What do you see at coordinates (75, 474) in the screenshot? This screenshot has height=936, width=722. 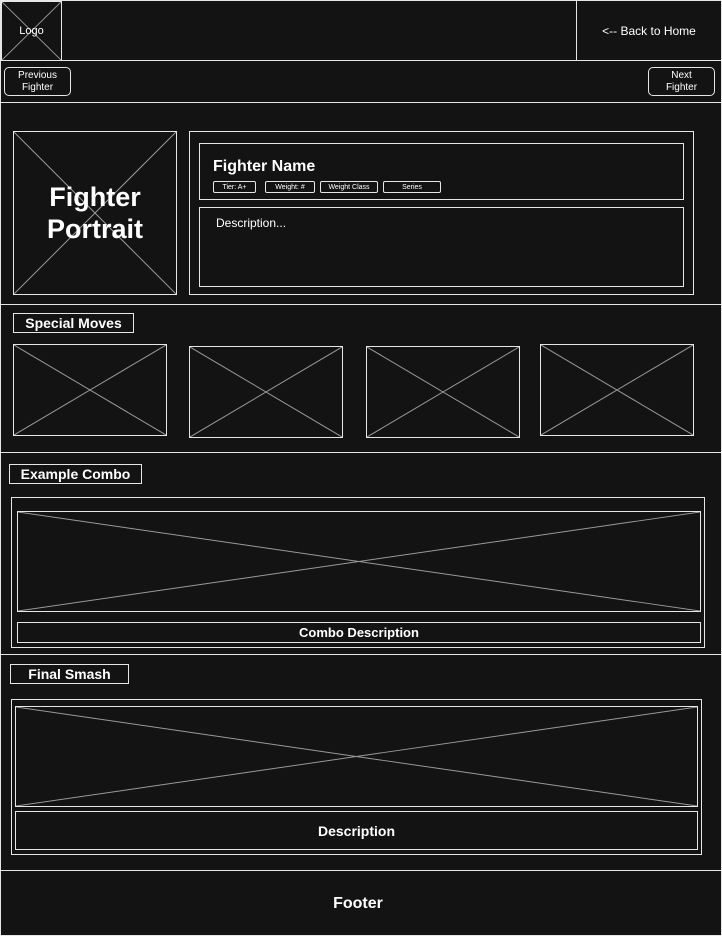 I see `example-combo-title: Example Combo` at bounding box center [75, 474].